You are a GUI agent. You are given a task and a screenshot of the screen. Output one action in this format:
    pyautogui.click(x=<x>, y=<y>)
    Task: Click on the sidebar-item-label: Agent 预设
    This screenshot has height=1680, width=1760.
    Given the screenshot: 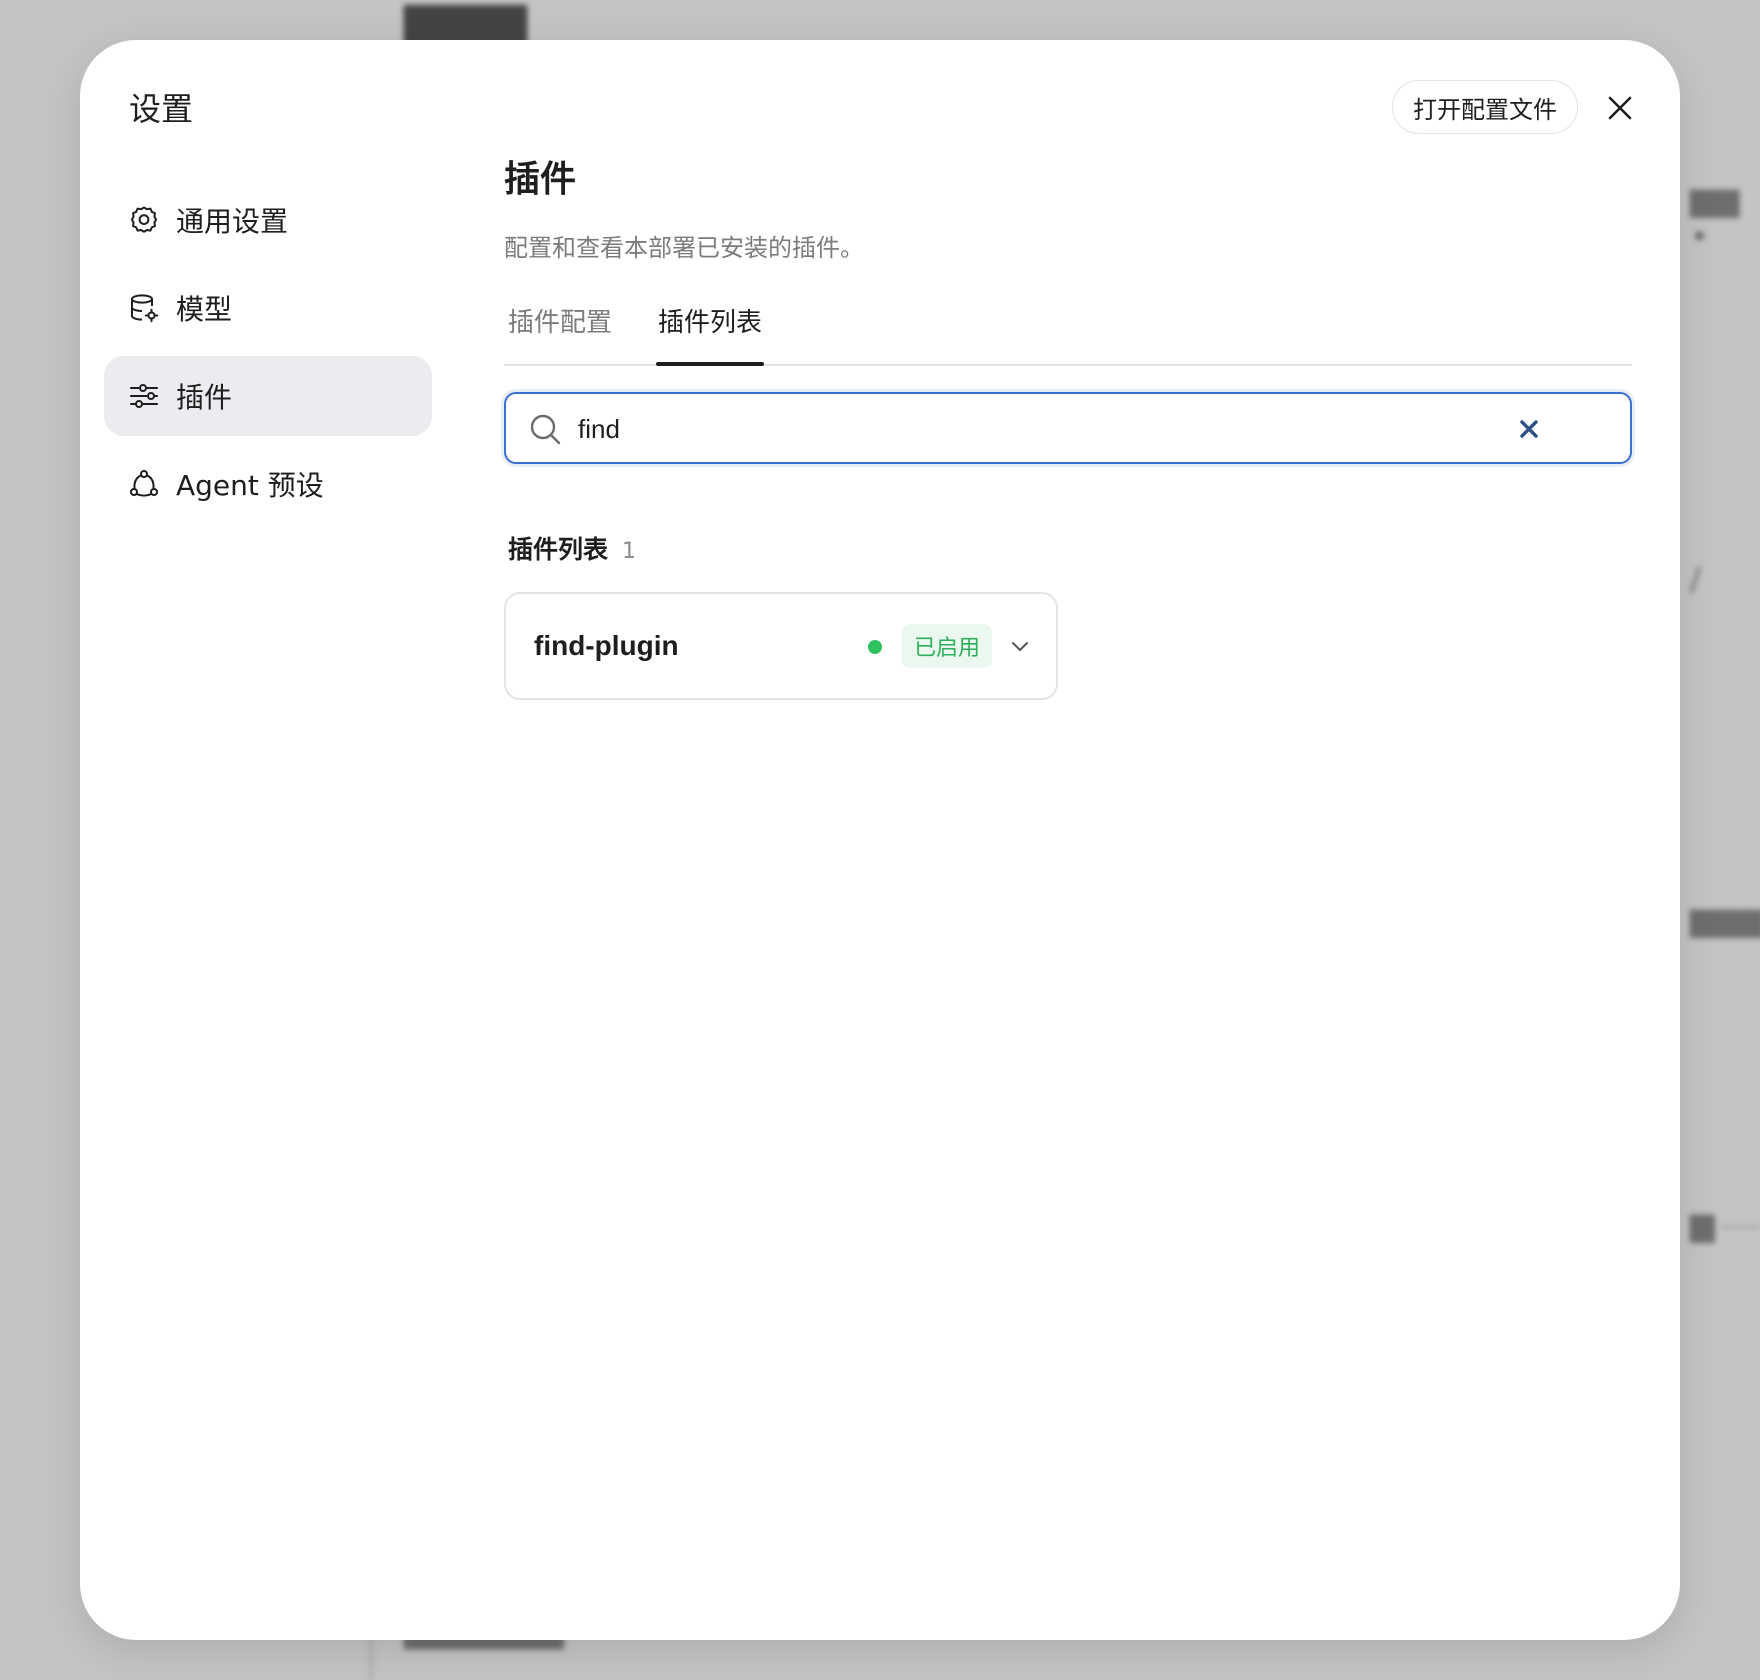 What is the action you would take?
    pyautogui.click(x=250, y=485)
    